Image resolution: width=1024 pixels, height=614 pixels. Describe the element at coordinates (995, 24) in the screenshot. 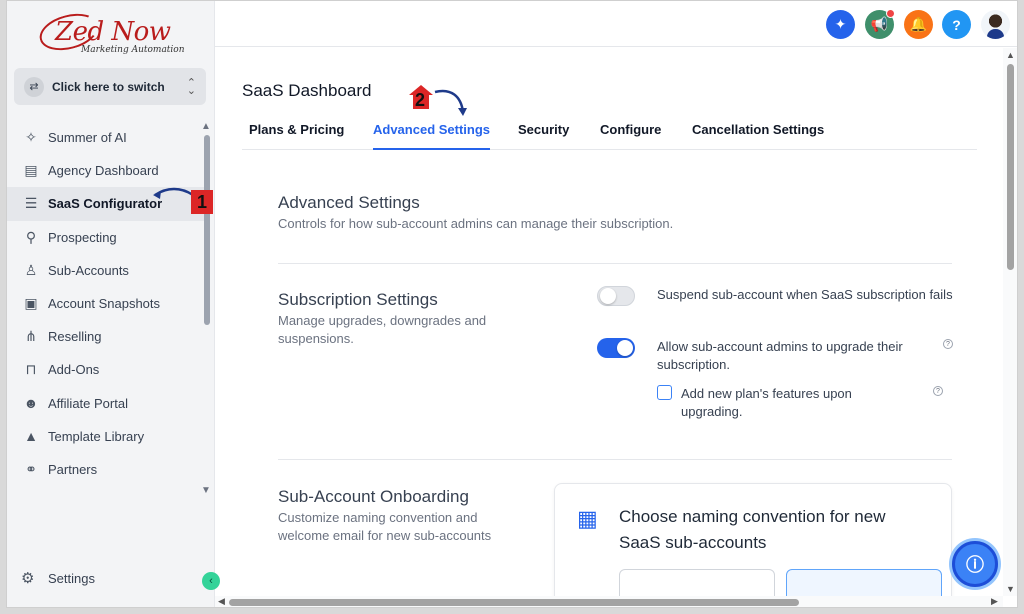

I see `avatar` at that location.